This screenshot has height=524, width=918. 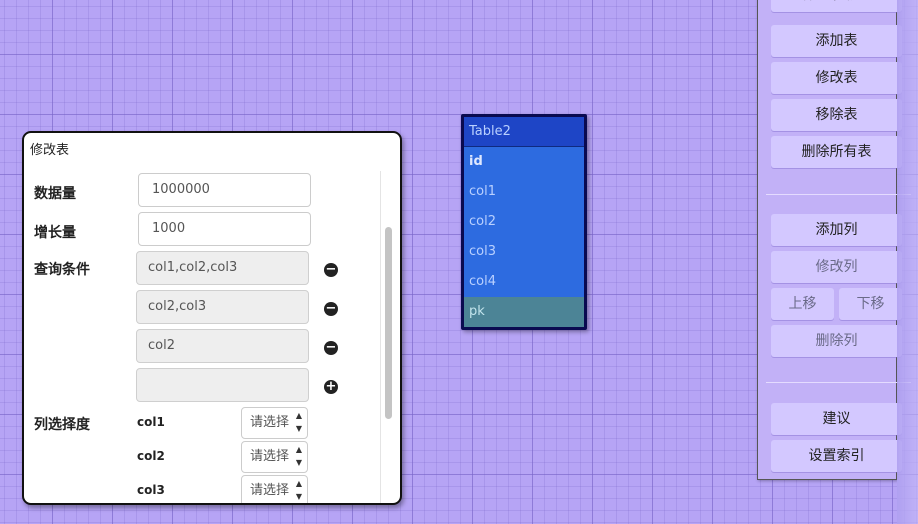 I want to click on column-name: col3, so click(x=151, y=490).